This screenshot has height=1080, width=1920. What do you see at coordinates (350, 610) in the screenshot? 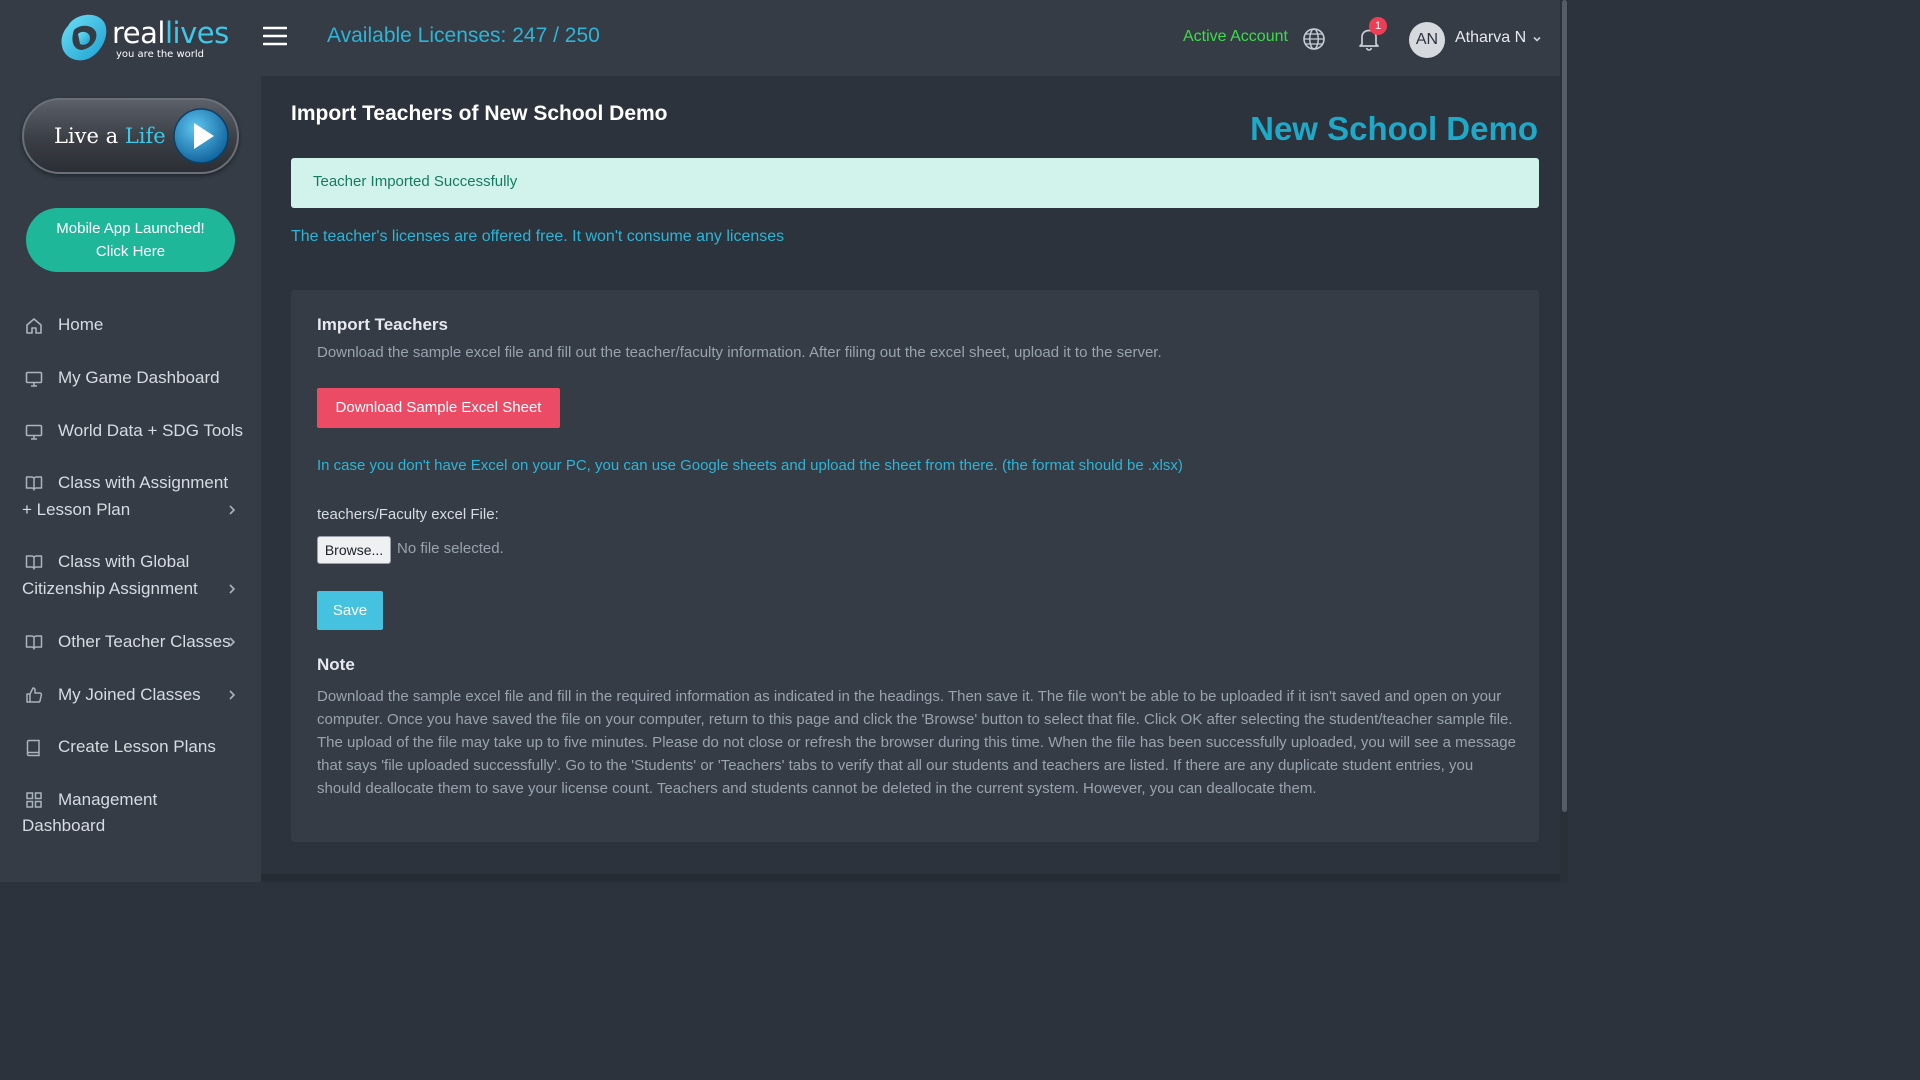
I see `save-button: Save` at bounding box center [350, 610].